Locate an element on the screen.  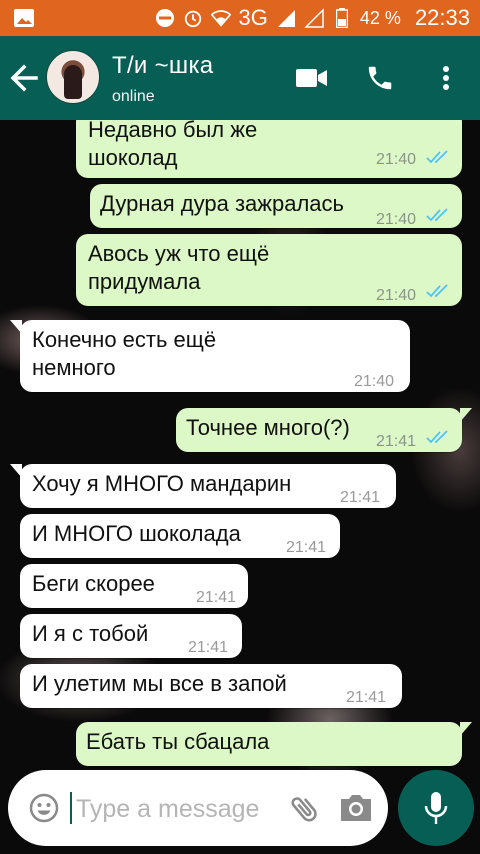
message-text: Дурная дура зажралась is located at coordinates (222, 203).